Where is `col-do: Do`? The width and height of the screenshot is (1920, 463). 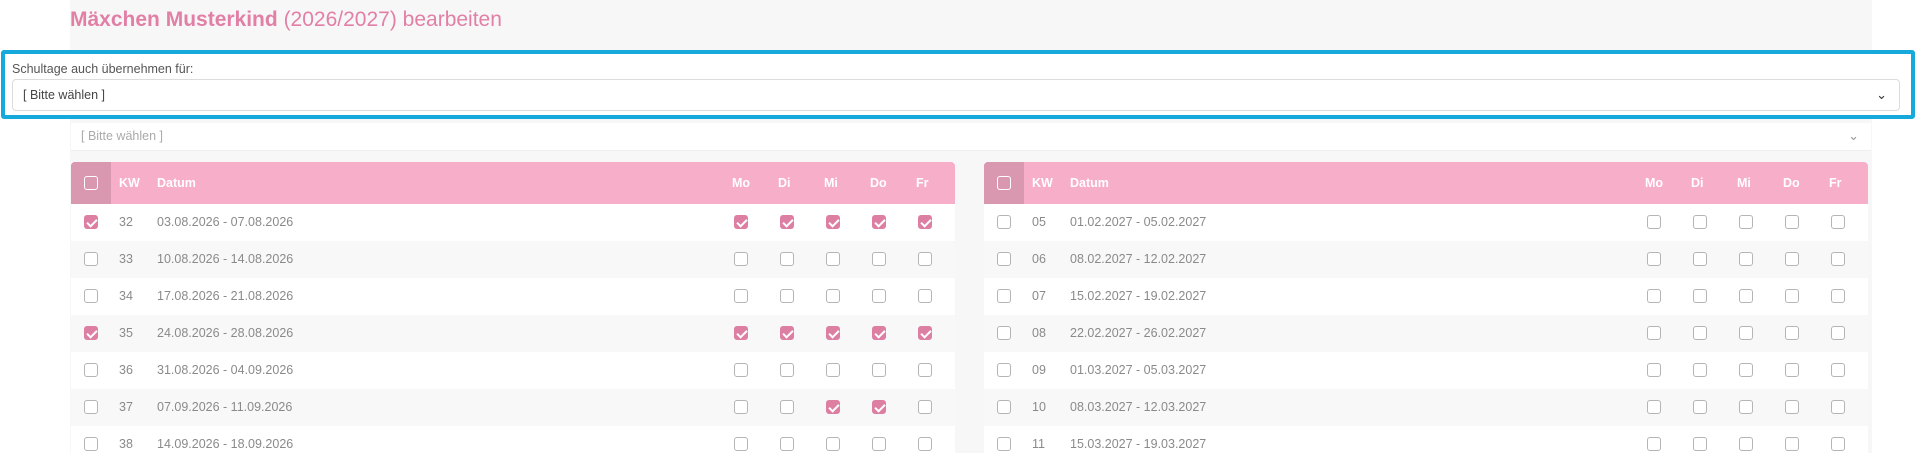
col-do: Do is located at coordinates (1791, 183).